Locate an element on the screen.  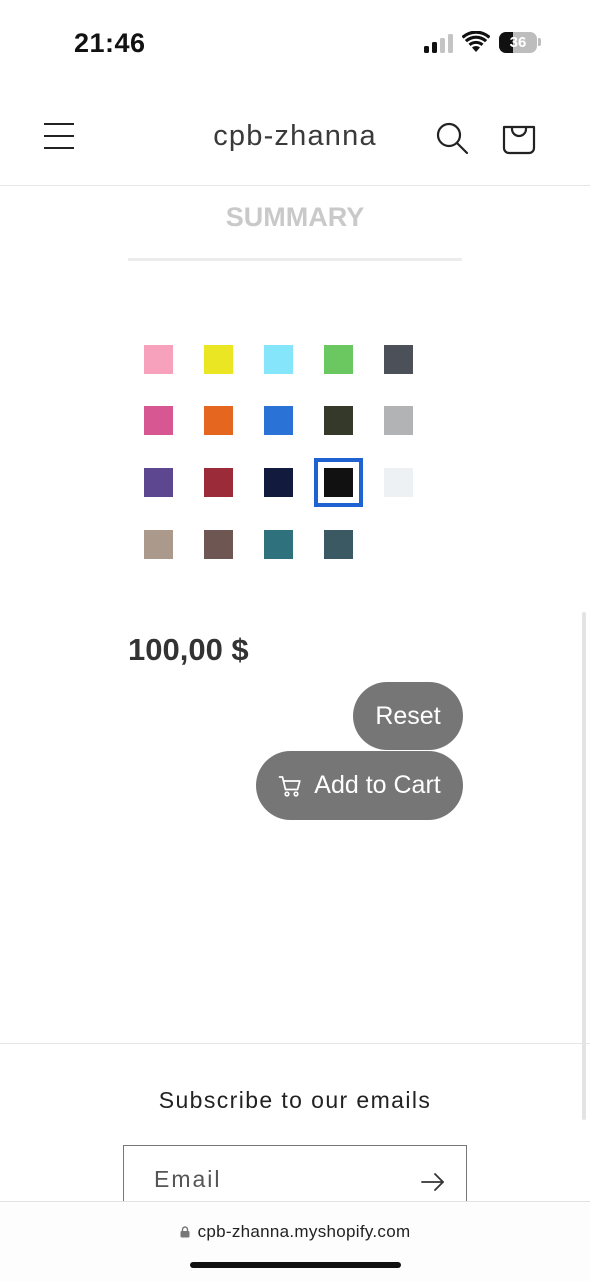
home-indicator is located at coordinates (295, 1265).